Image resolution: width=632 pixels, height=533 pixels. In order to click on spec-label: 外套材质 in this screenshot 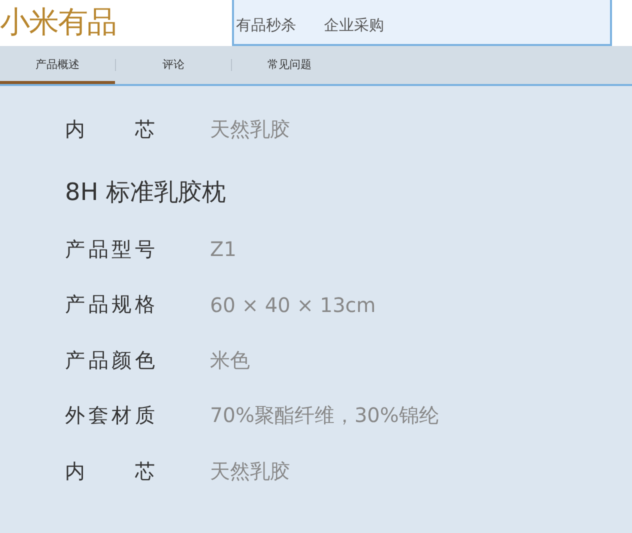, I will do `click(110, 416)`.